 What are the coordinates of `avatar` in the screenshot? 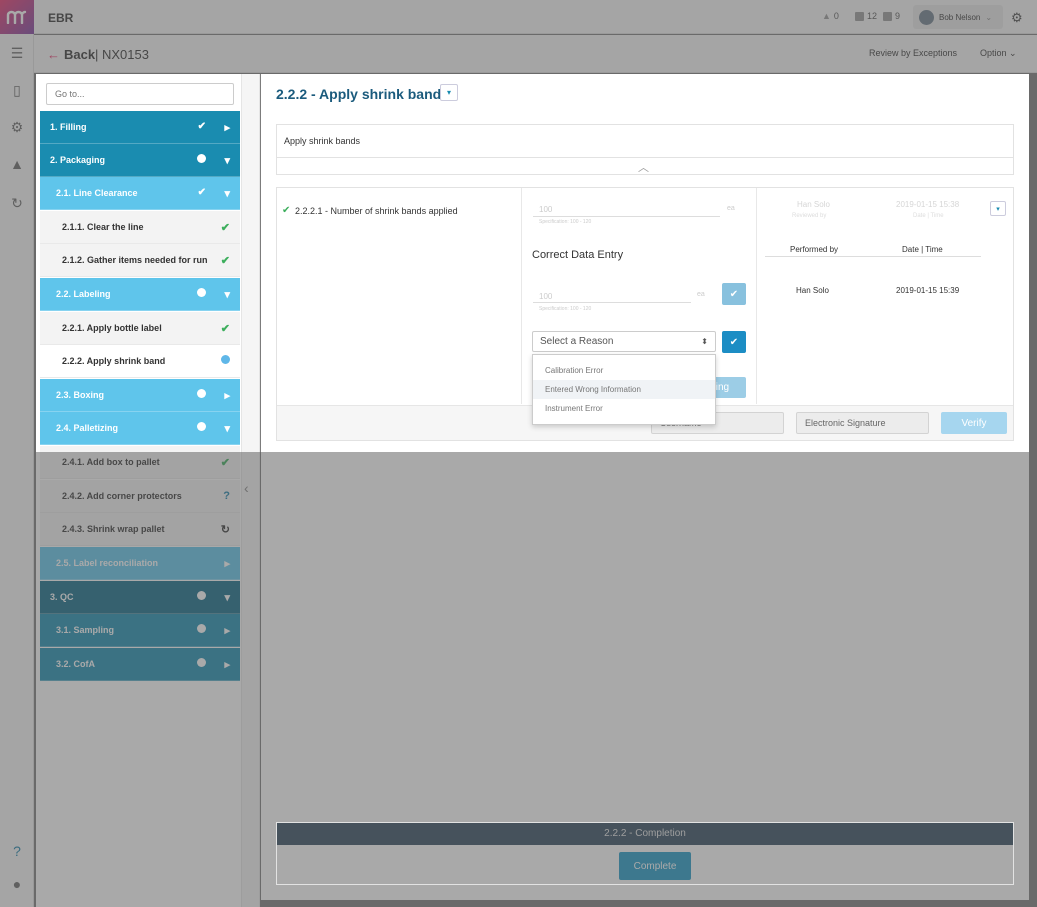 It's located at (926, 17).